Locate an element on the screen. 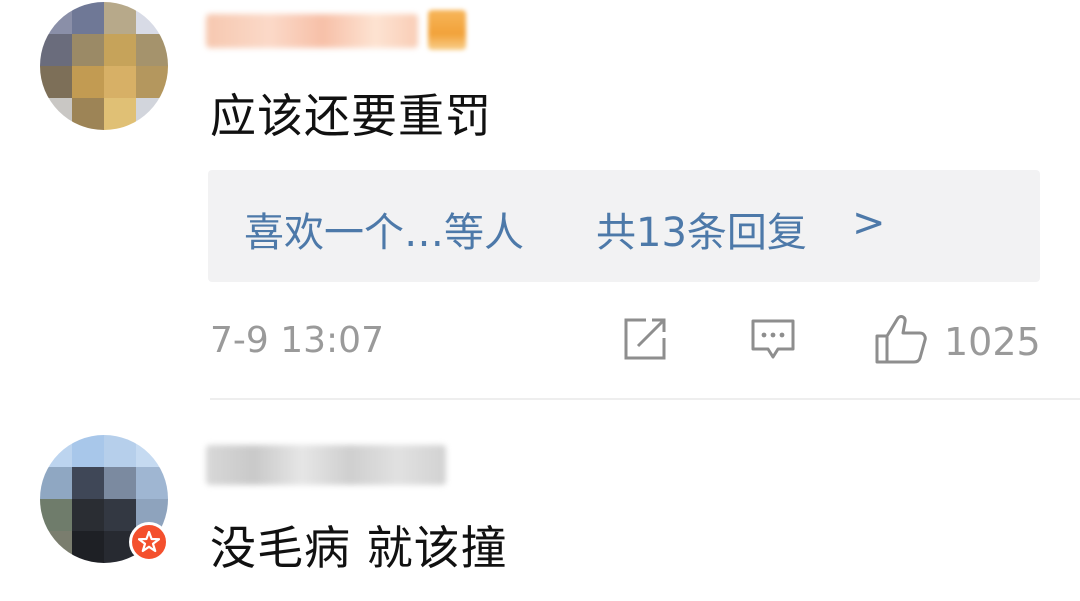  avatar is located at coordinates (104, 66).